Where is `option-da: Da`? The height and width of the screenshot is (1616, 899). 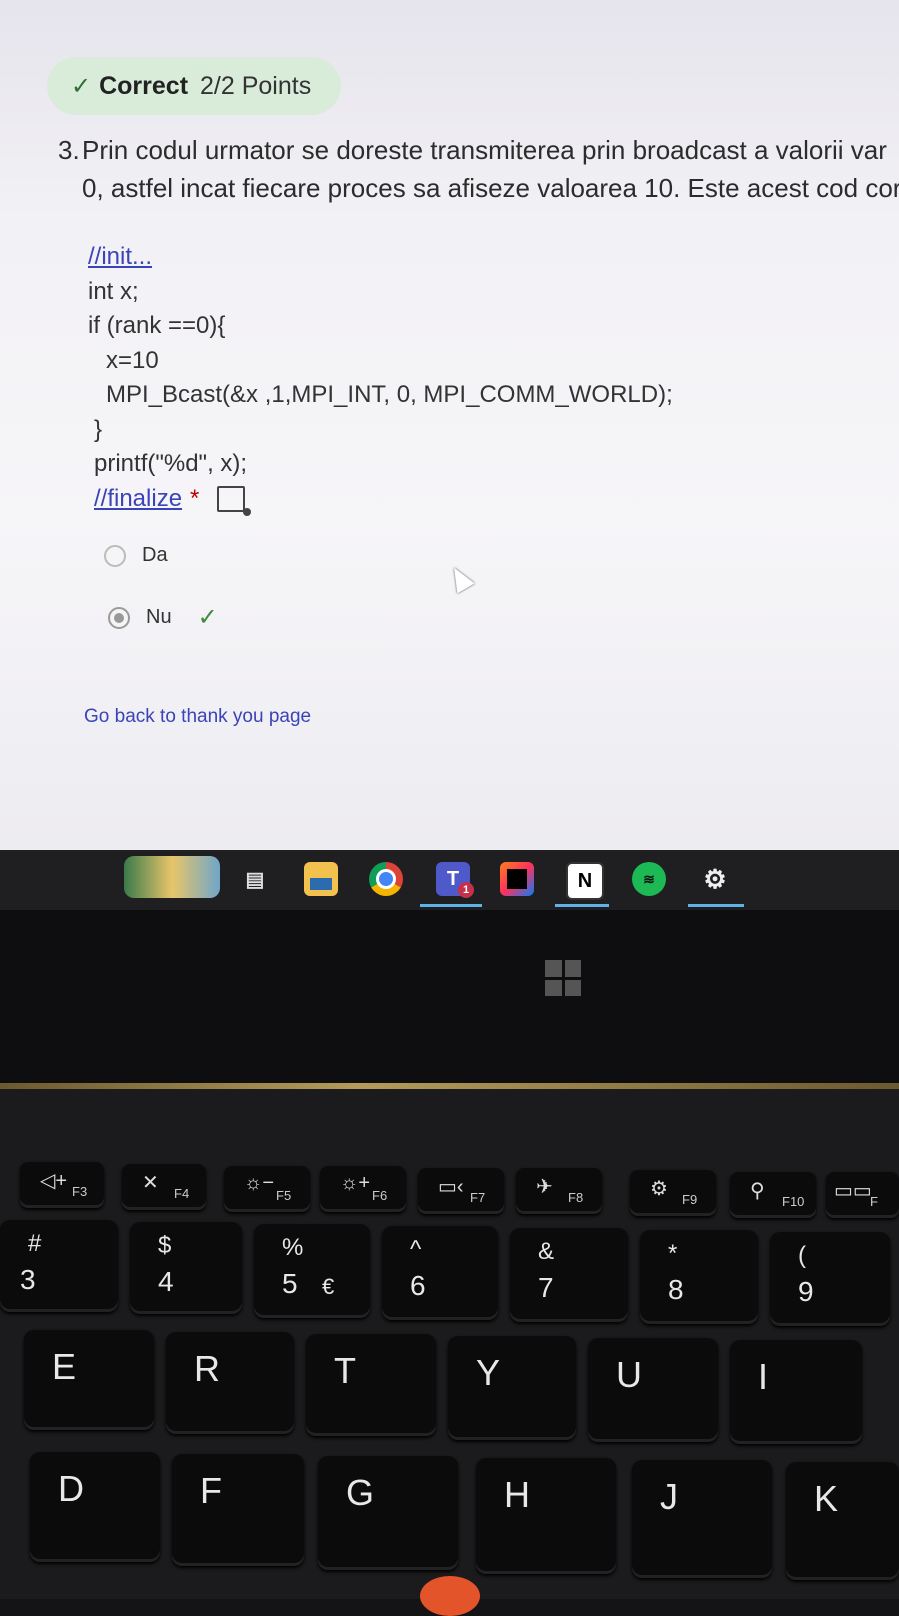
option-da: Da is located at coordinates (136, 555).